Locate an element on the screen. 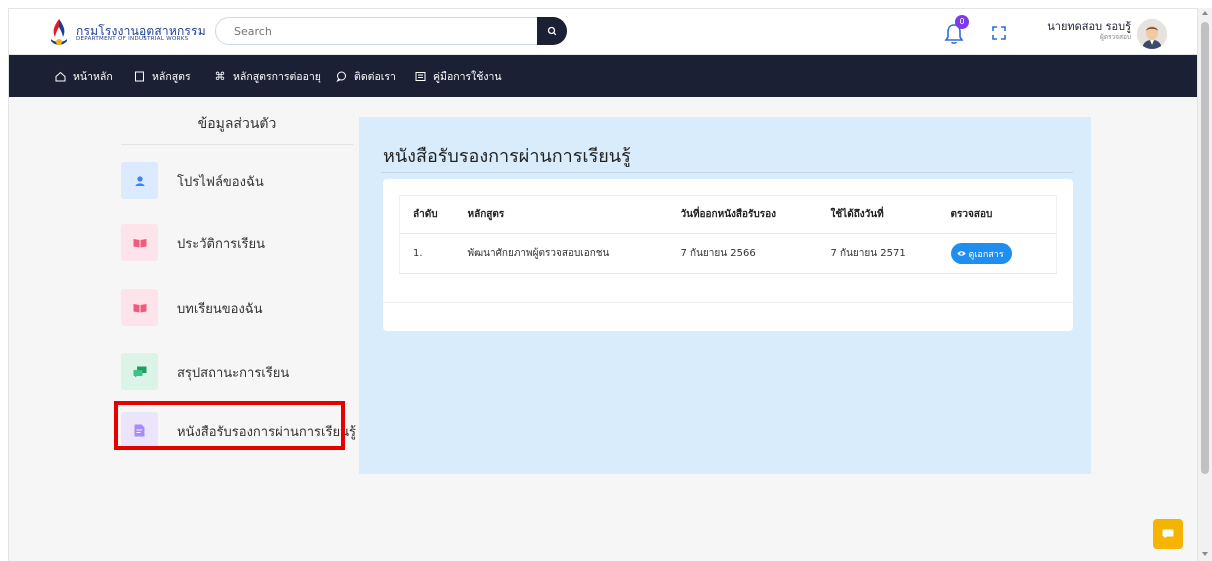 The image size is (1212, 561). search-bar is located at coordinates (391, 31).